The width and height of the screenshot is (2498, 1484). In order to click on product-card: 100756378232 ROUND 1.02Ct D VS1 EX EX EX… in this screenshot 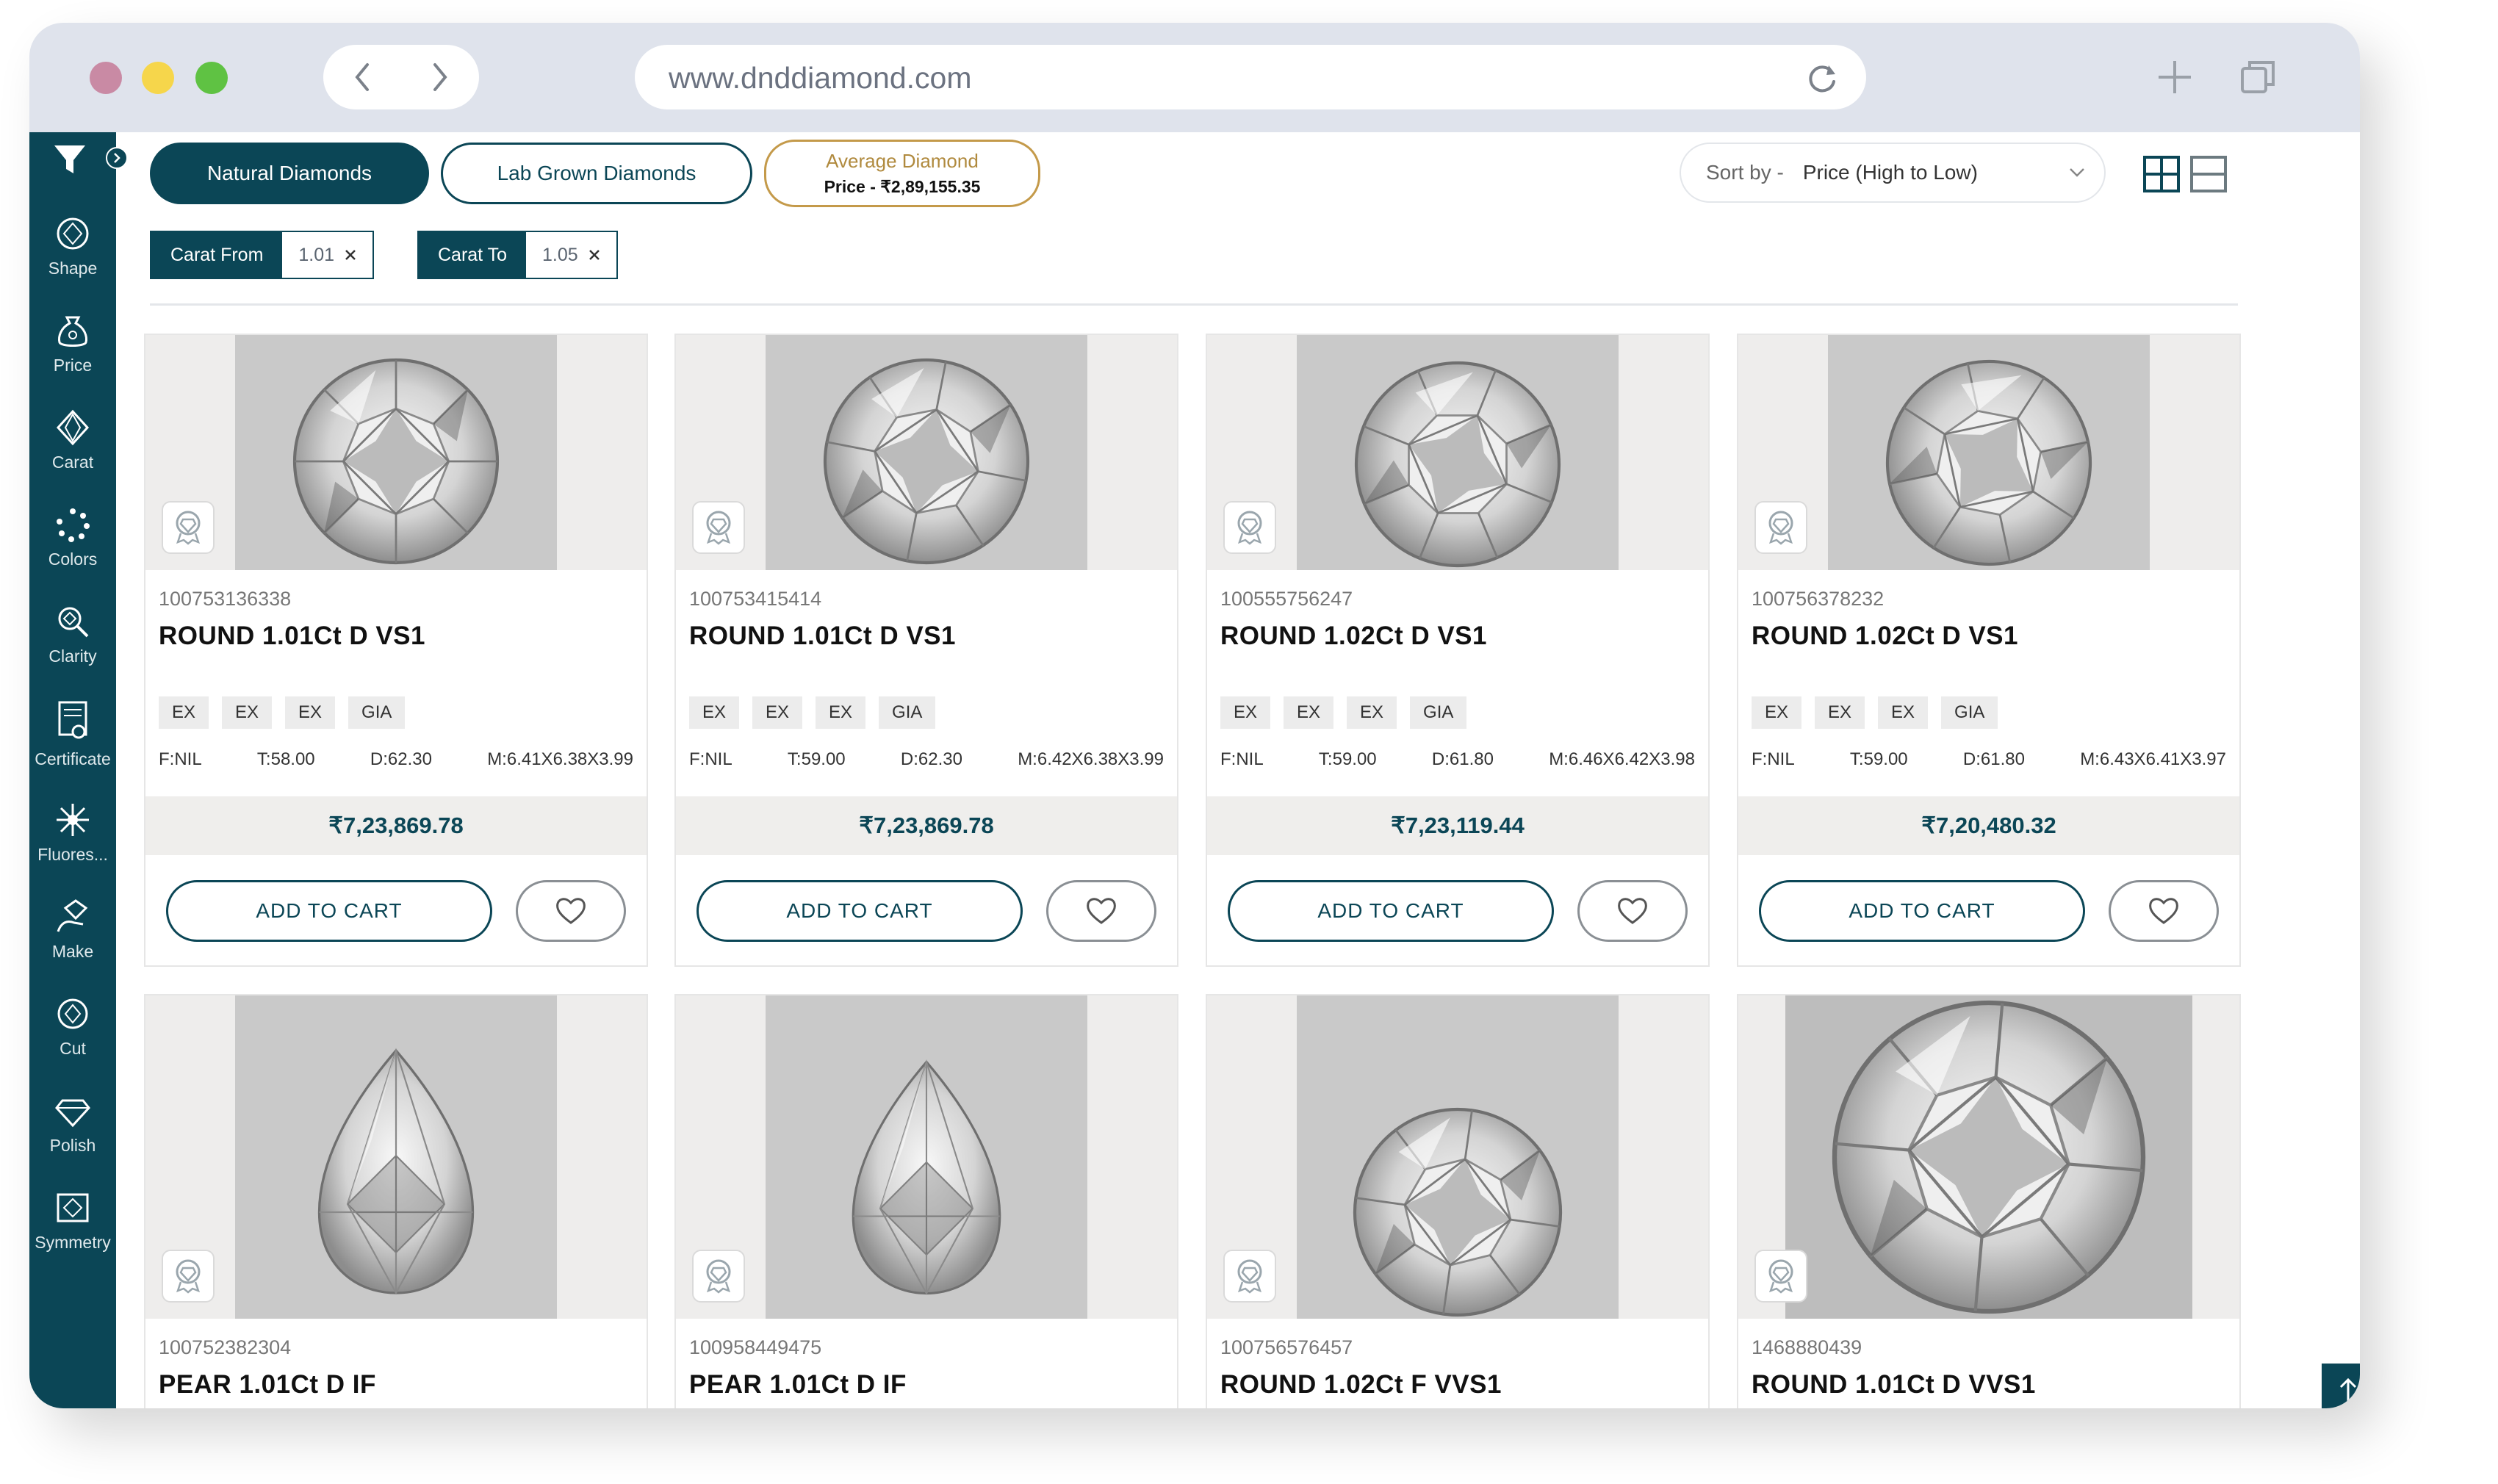, I will do `click(1989, 650)`.